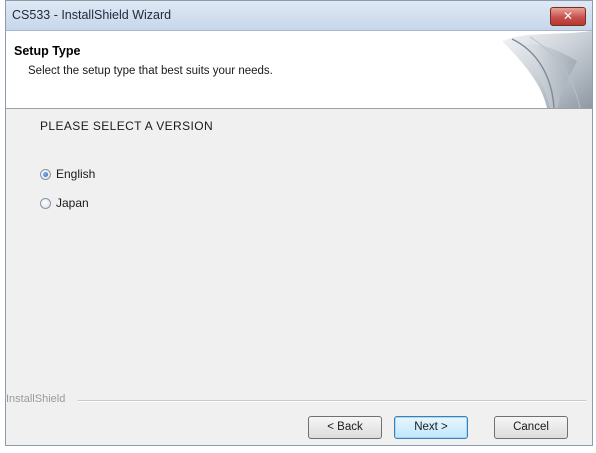  What do you see at coordinates (45, 203) in the screenshot?
I see `radio-button-unselected-icon` at bounding box center [45, 203].